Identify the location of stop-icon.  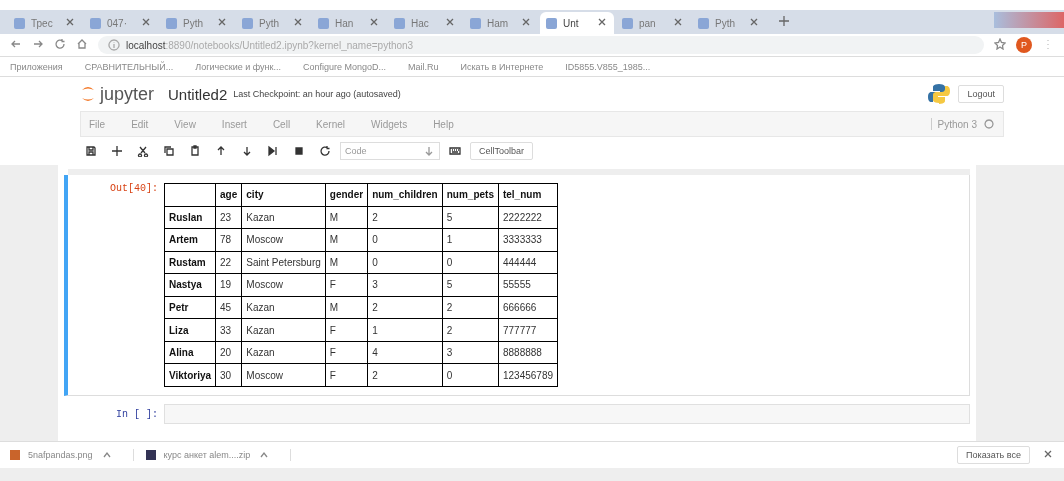
(299, 151).